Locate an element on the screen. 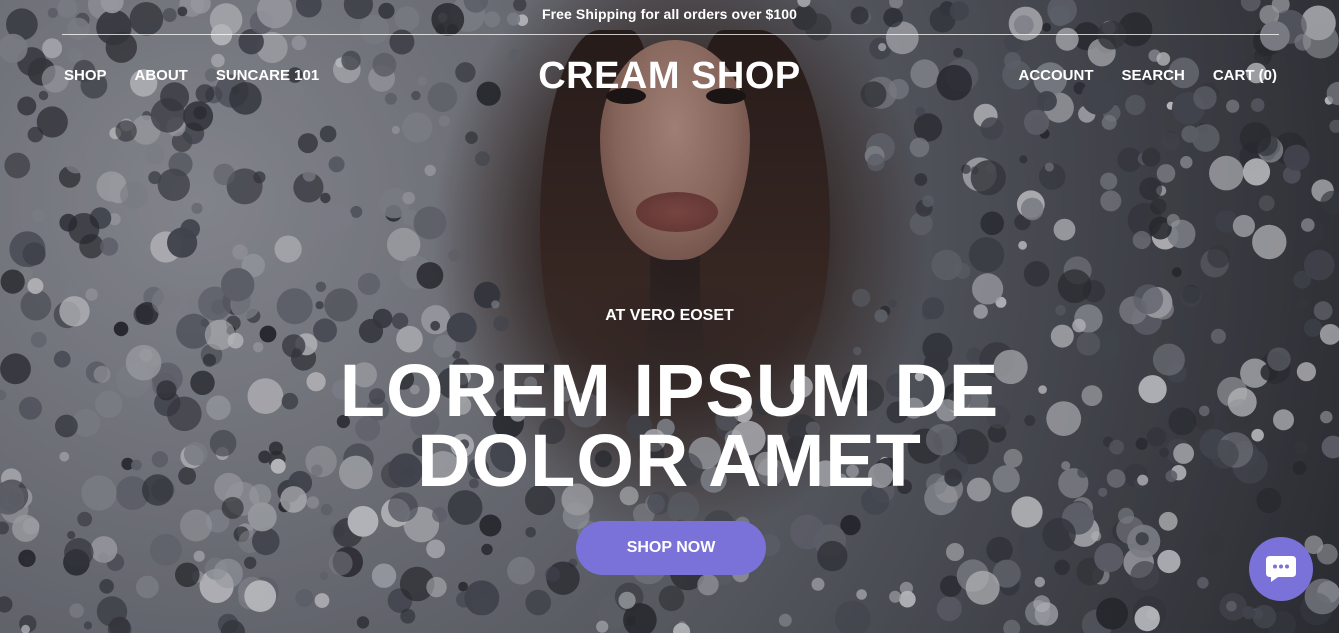 Image resolution: width=1339 pixels, height=633 pixels. shop-now-button: SHOP NOW is located at coordinates (671, 548).